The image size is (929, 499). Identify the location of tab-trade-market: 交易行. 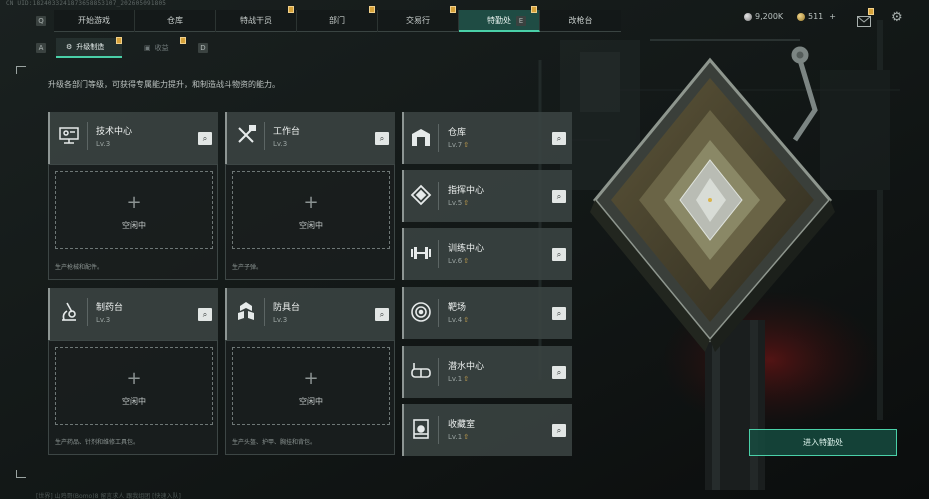
(418, 19).